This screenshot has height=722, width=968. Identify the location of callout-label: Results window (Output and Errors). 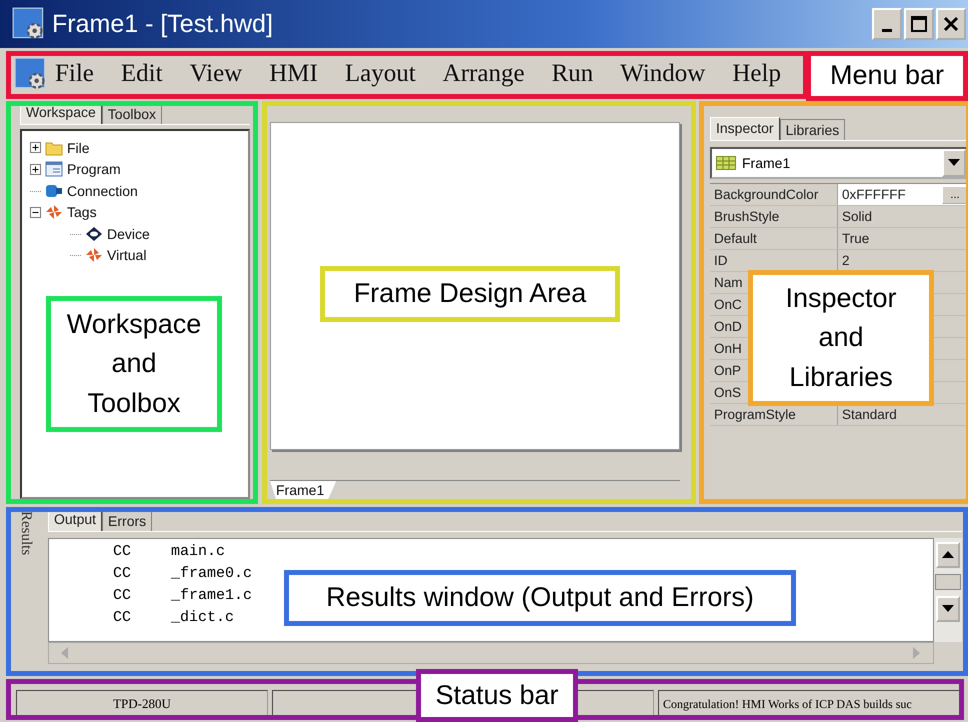
(540, 598).